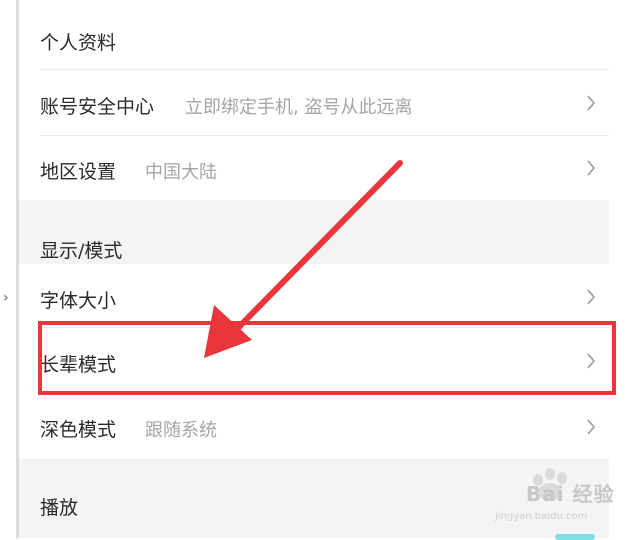 The width and height of the screenshot is (642, 540). Describe the element at coordinates (314, 296) in the screenshot. I see `settings-row-font-size: 字体大小` at that location.